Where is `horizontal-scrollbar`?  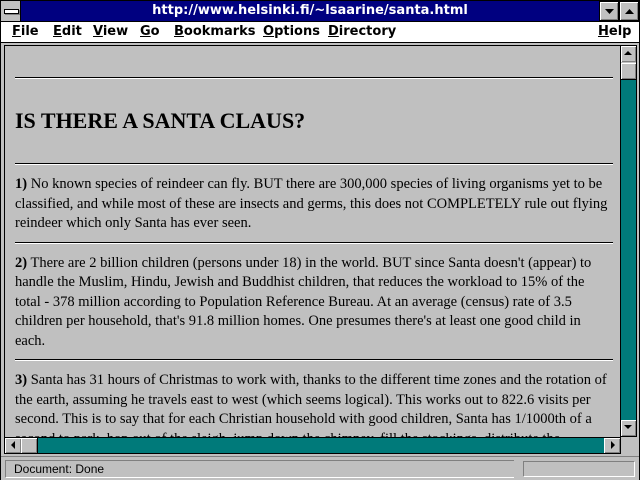
horizontal-scrollbar is located at coordinates (312, 445).